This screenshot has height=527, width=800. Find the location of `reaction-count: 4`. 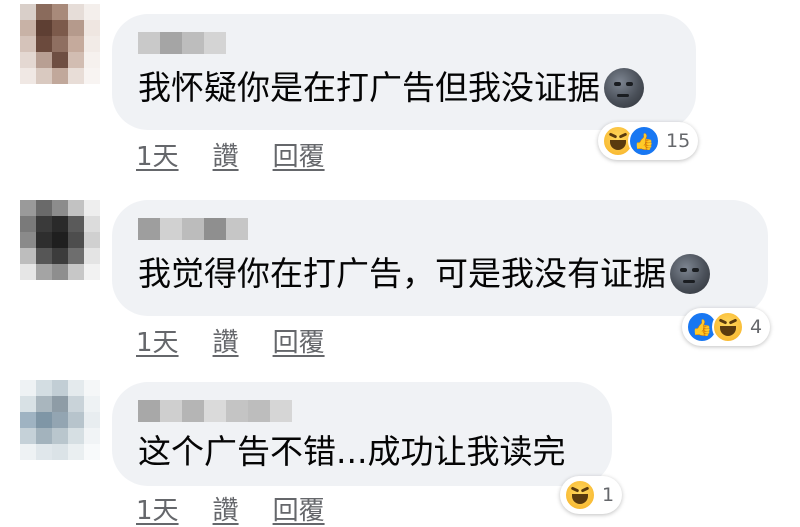

reaction-count: 4 is located at coordinates (756, 327).